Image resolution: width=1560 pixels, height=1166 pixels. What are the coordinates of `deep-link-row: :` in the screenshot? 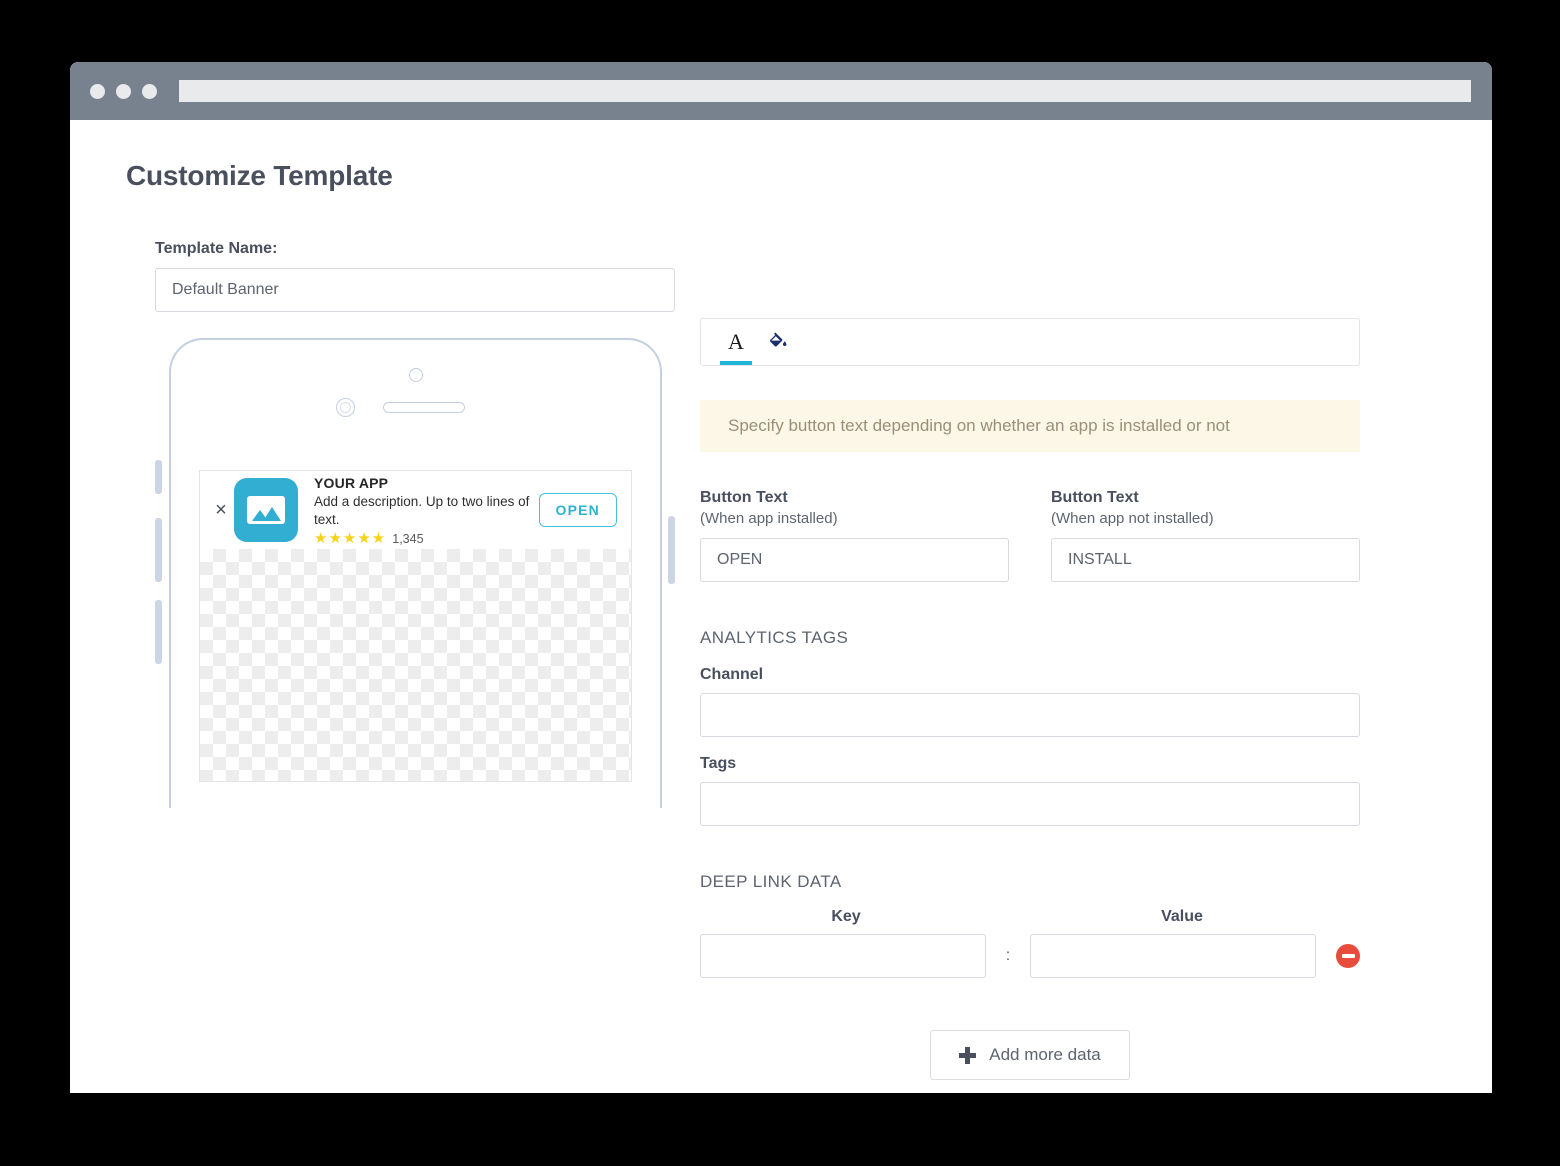 It's located at (1030, 956).